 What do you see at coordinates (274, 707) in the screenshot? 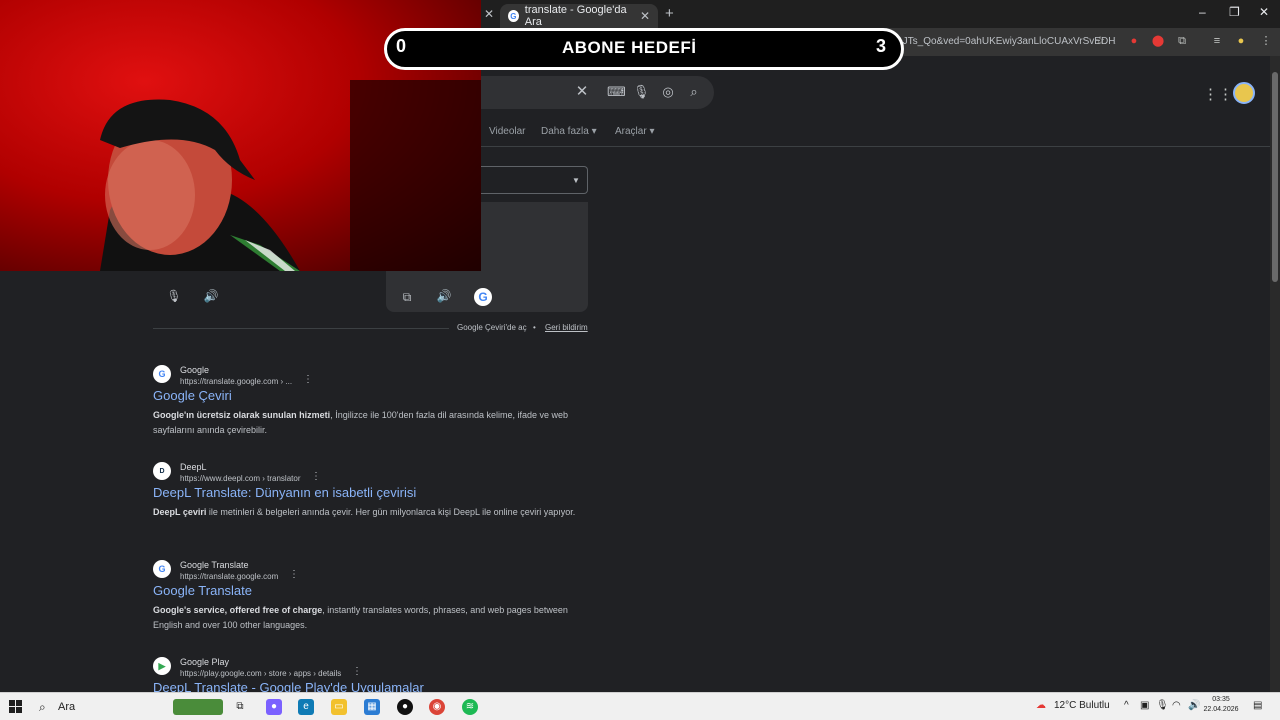
I see `copilot-icon: ●` at bounding box center [274, 707].